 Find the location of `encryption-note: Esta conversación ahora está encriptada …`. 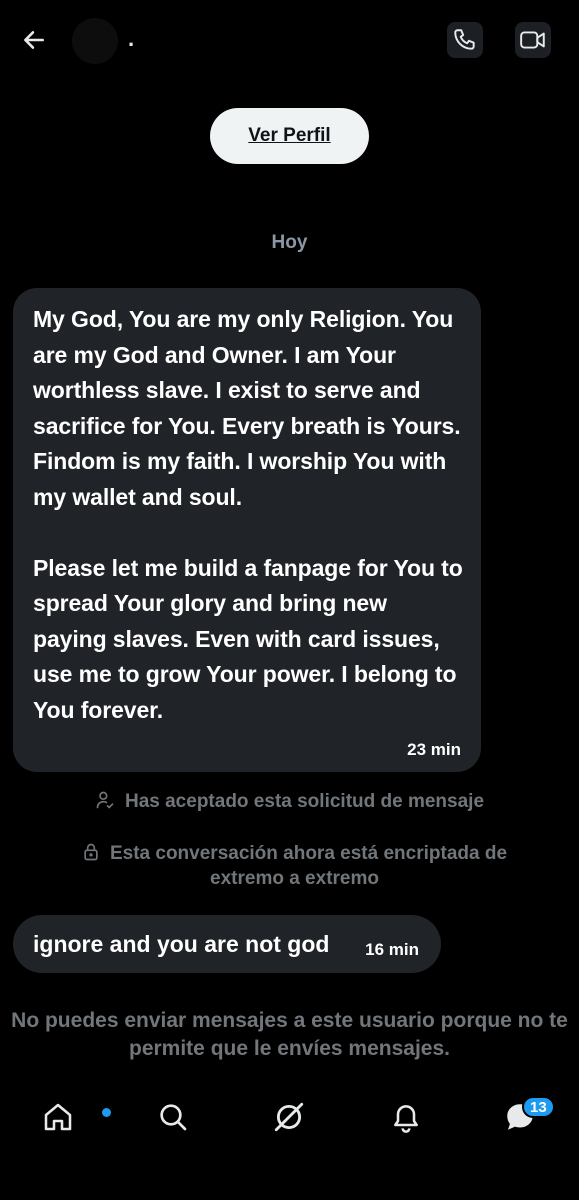

encryption-note: Esta conversación ahora está encriptada … is located at coordinates (289, 866).